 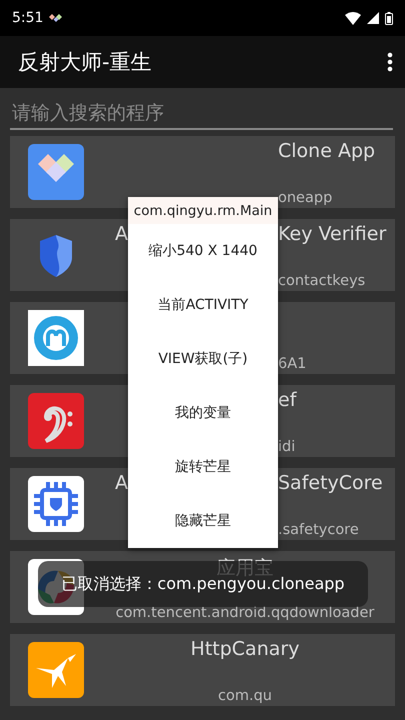 I want to click on package-name: oneapp, so click(x=306, y=198).